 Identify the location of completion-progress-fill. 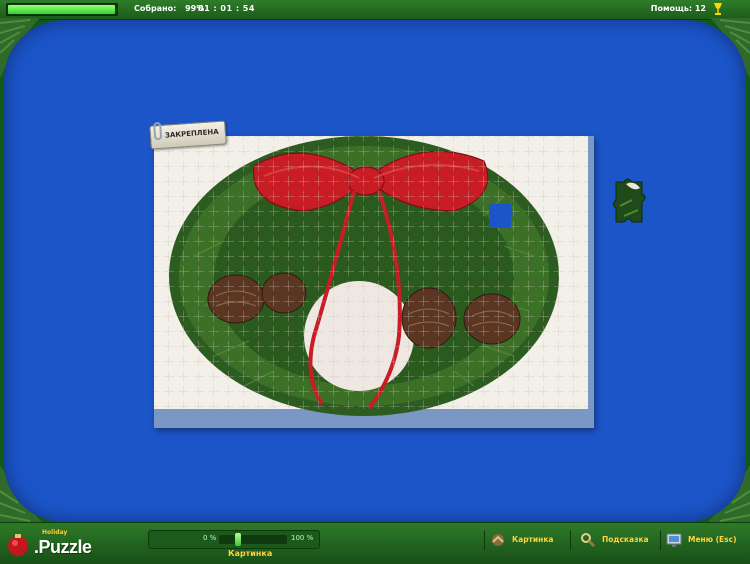
(61, 9).